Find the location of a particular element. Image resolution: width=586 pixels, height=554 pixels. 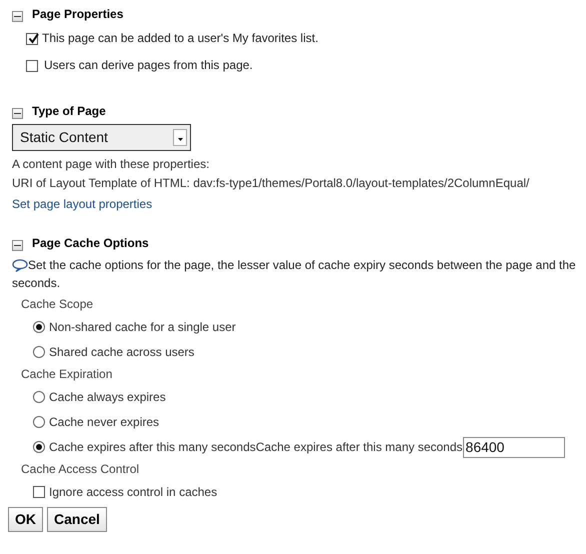

checked-checkbox is located at coordinates (32, 38).